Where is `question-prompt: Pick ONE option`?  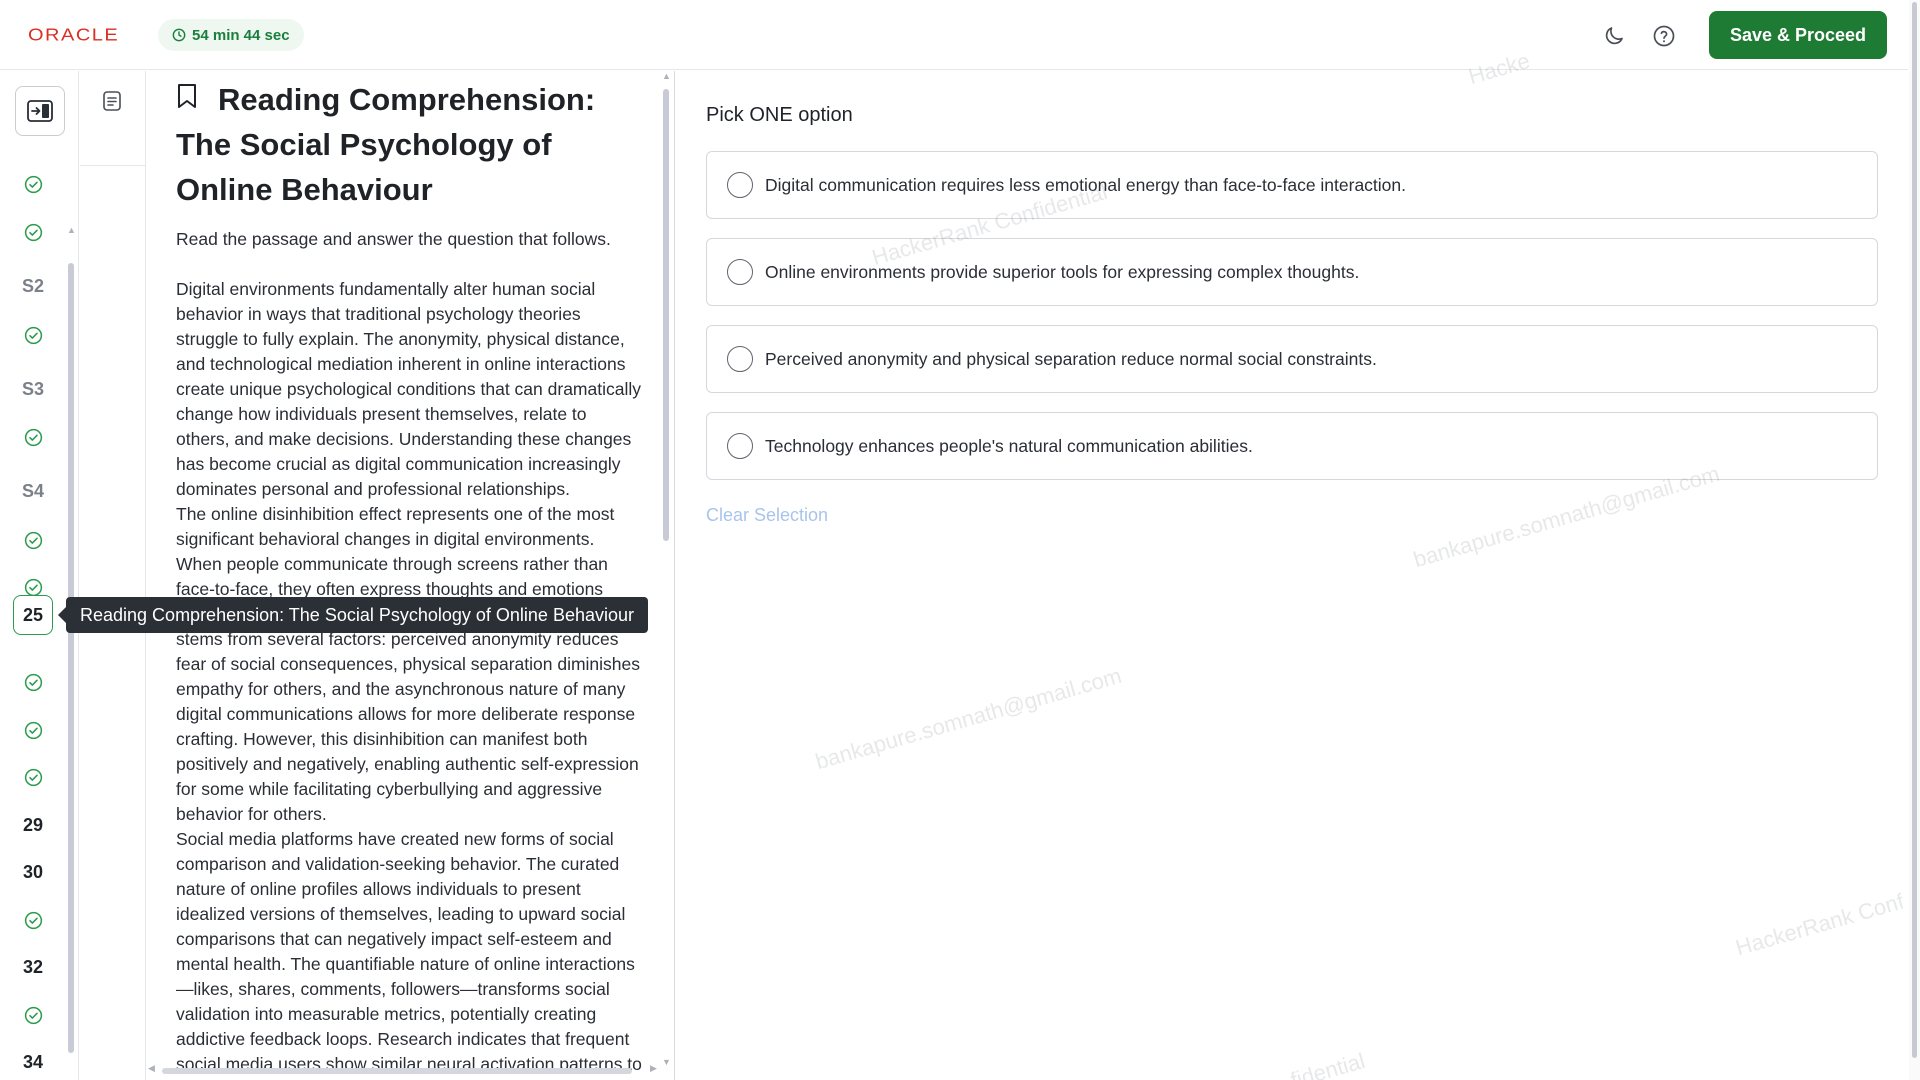 question-prompt: Pick ONE option is located at coordinates (779, 115).